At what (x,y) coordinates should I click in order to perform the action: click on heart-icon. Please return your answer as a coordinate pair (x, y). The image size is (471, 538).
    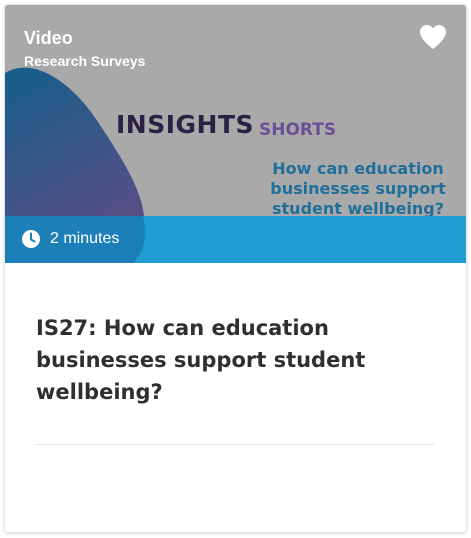
    Looking at the image, I should click on (433, 37).